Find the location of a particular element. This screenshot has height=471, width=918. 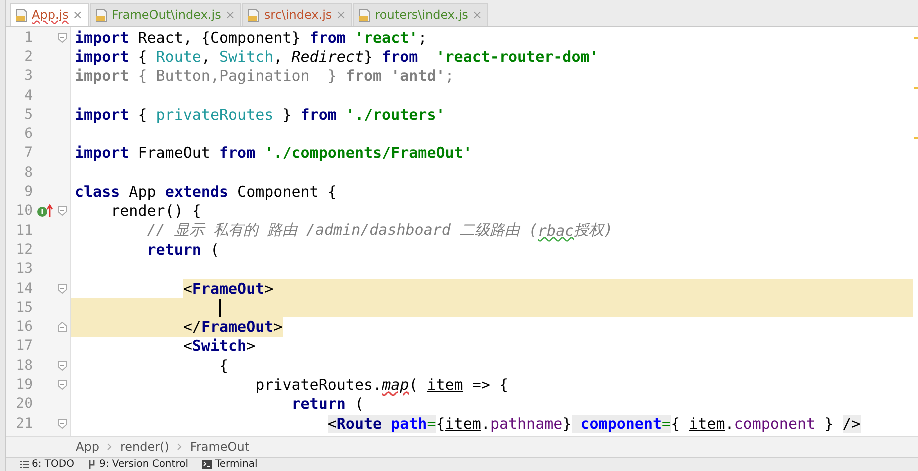

line-number: 4 is located at coordinates (28, 96).